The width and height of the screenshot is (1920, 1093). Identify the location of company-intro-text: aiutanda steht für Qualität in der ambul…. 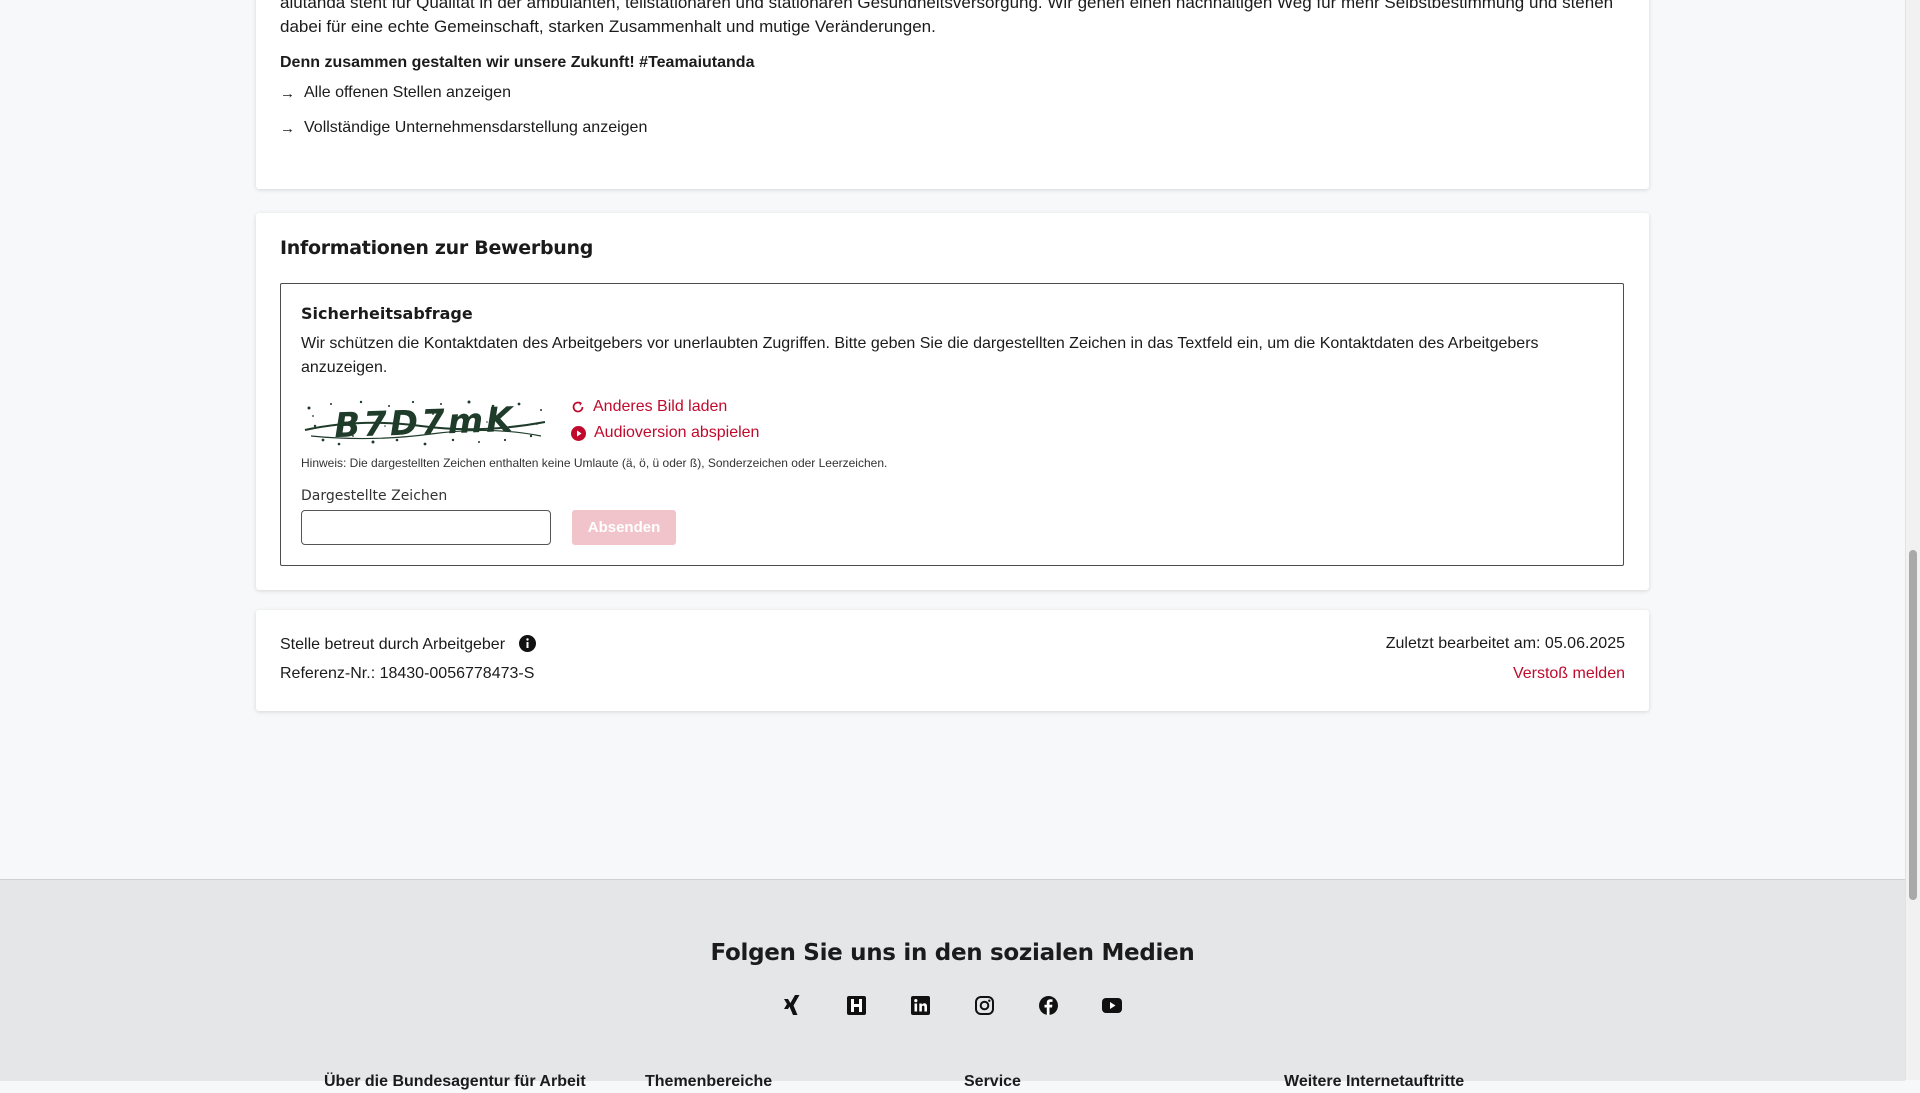
(947, 18).